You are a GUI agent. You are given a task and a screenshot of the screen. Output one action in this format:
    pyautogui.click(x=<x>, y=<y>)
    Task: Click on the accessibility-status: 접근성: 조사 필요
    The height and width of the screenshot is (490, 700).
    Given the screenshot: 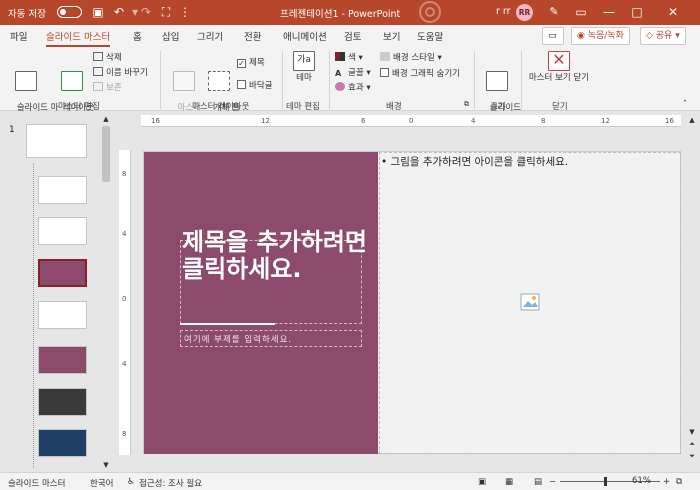 What is the action you would take?
    pyautogui.click(x=170, y=483)
    